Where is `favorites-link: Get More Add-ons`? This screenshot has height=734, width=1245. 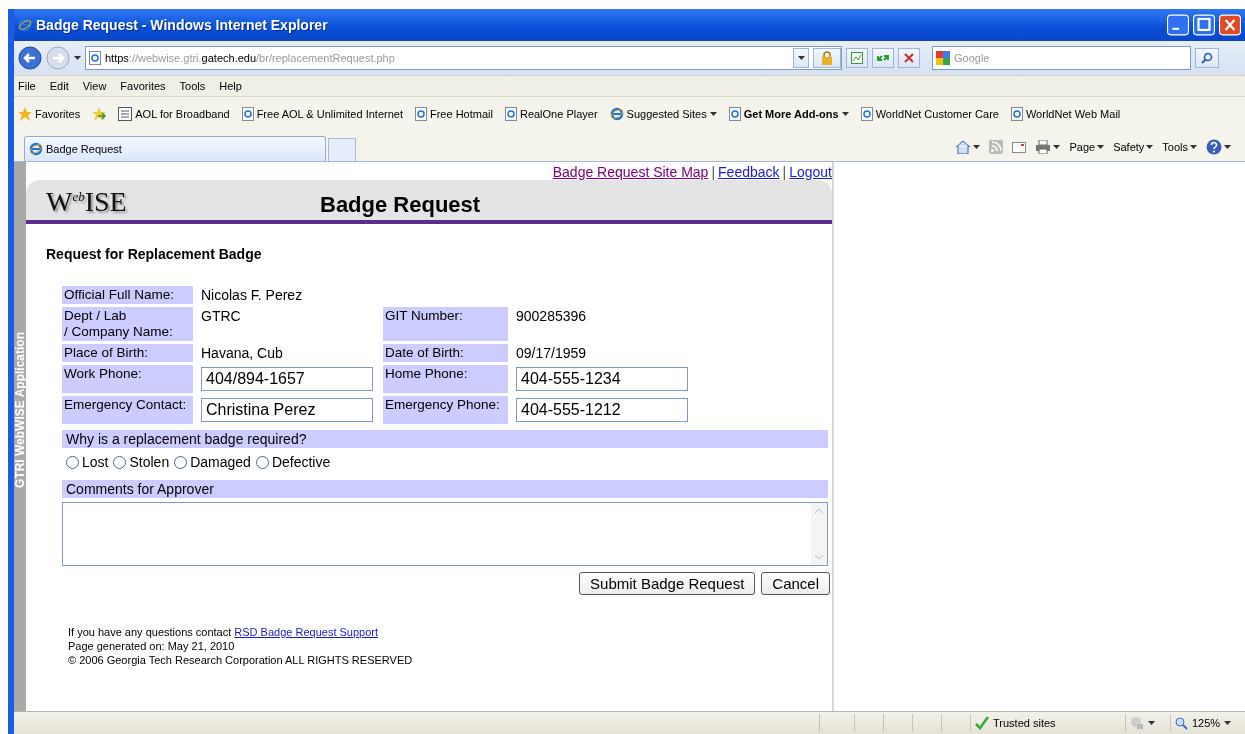
favorites-link: Get More Add-ons is located at coordinates (788, 114).